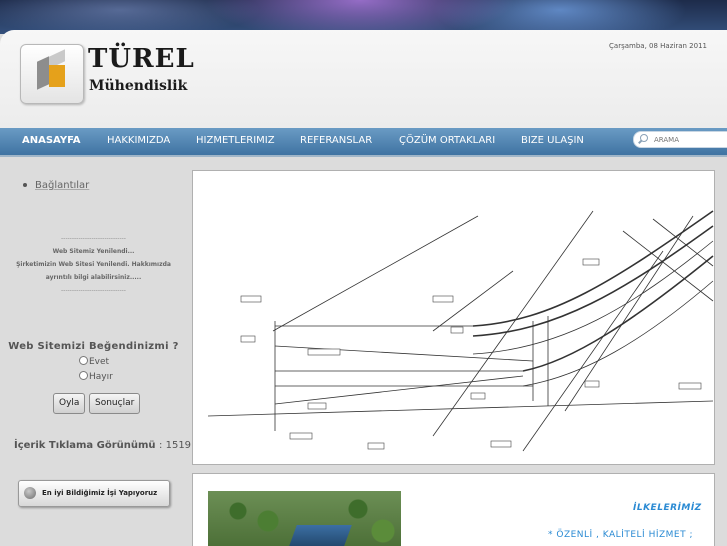 The height and width of the screenshot is (546, 727). What do you see at coordinates (658, 46) in the screenshot?
I see `current-date: Çarşamba, 08 Haziran 2011` at bounding box center [658, 46].